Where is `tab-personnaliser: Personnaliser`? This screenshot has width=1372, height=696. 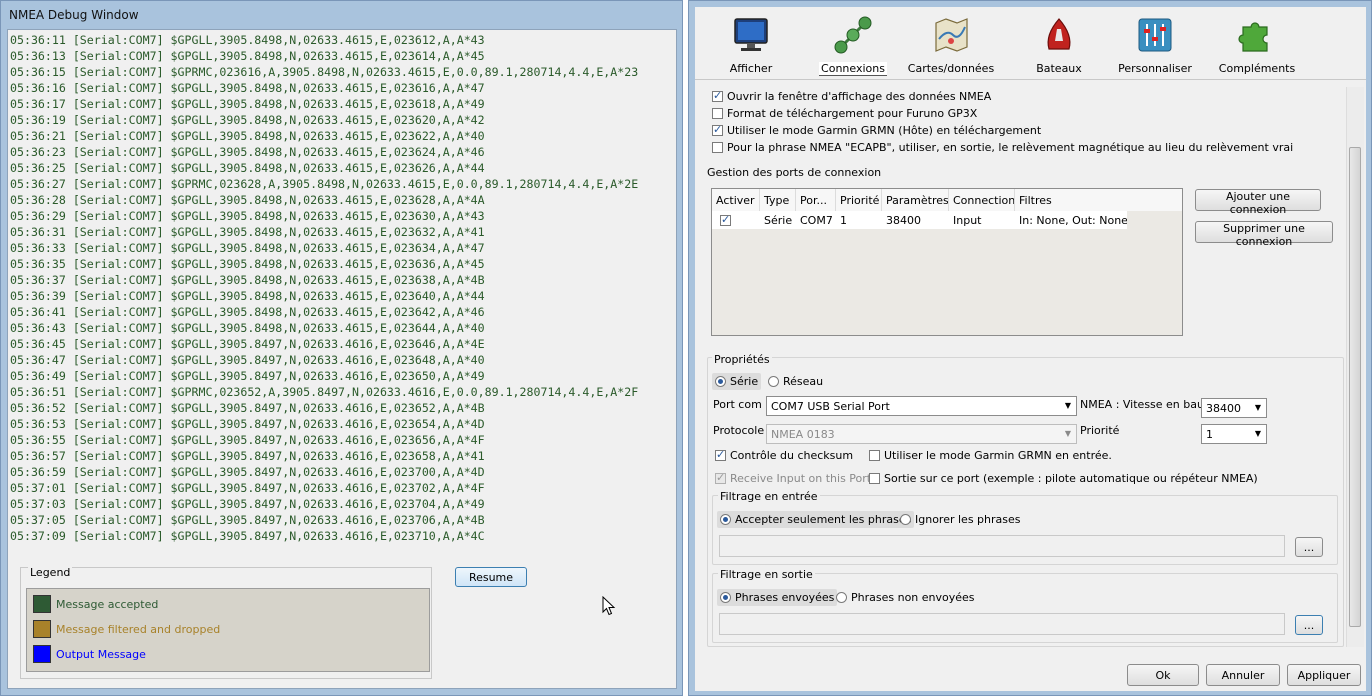
tab-personnaliser: Personnaliser is located at coordinates (1155, 44).